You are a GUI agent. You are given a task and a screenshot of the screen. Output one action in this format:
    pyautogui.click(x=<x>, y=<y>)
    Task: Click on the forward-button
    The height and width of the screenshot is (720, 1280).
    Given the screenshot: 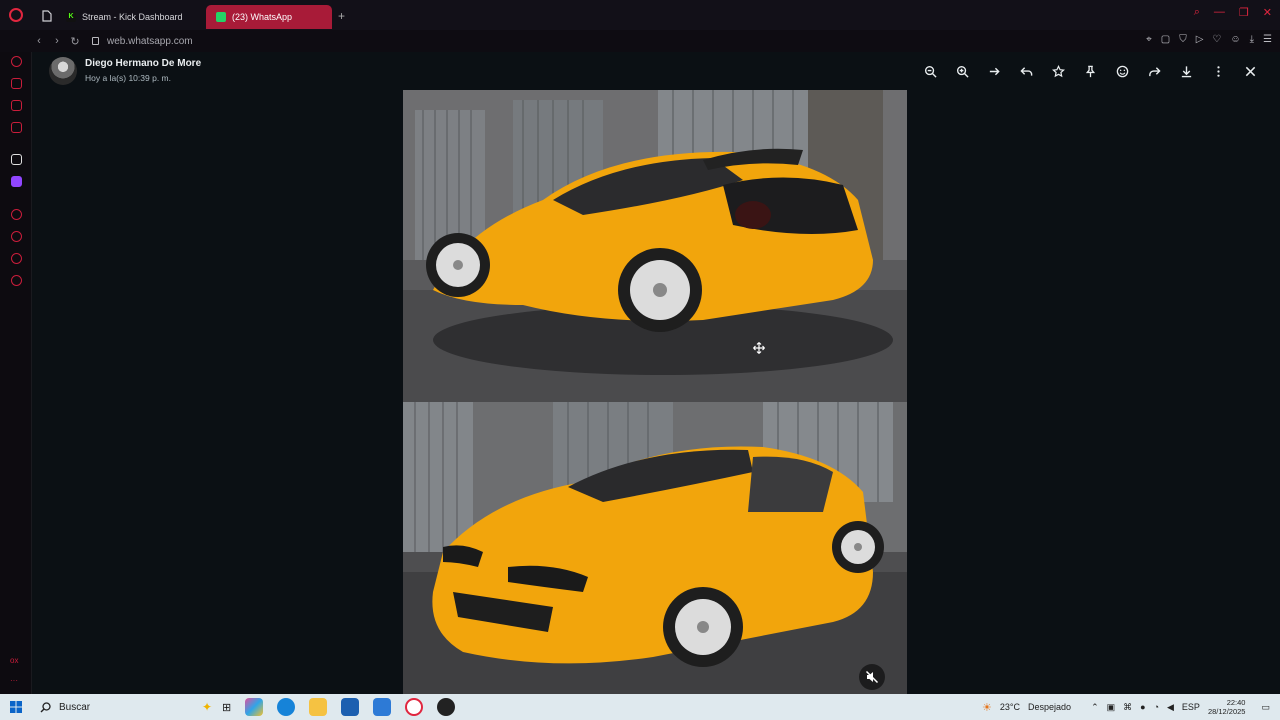 What is the action you would take?
    pyautogui.click(x=1154, y=71)
    